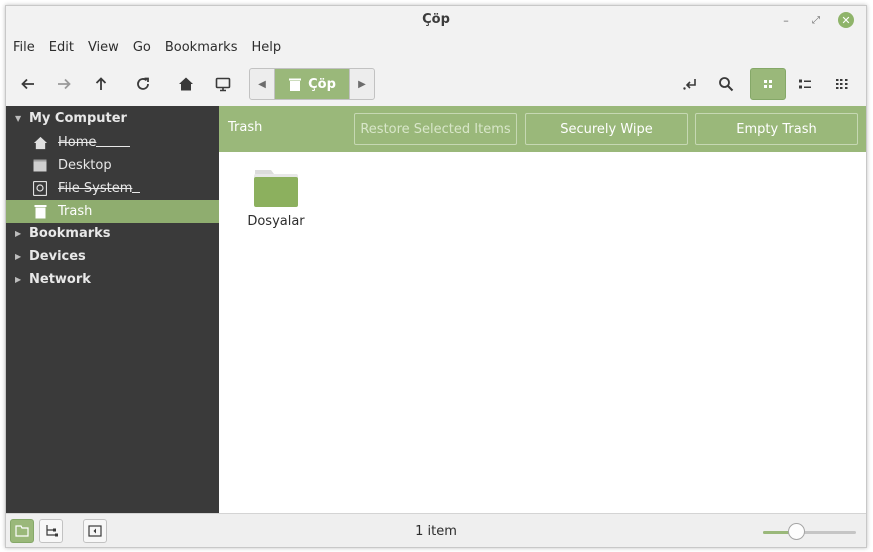  I want to click on menu-bar: File Edit View Go Bookmarks Help, so click(147, 48).